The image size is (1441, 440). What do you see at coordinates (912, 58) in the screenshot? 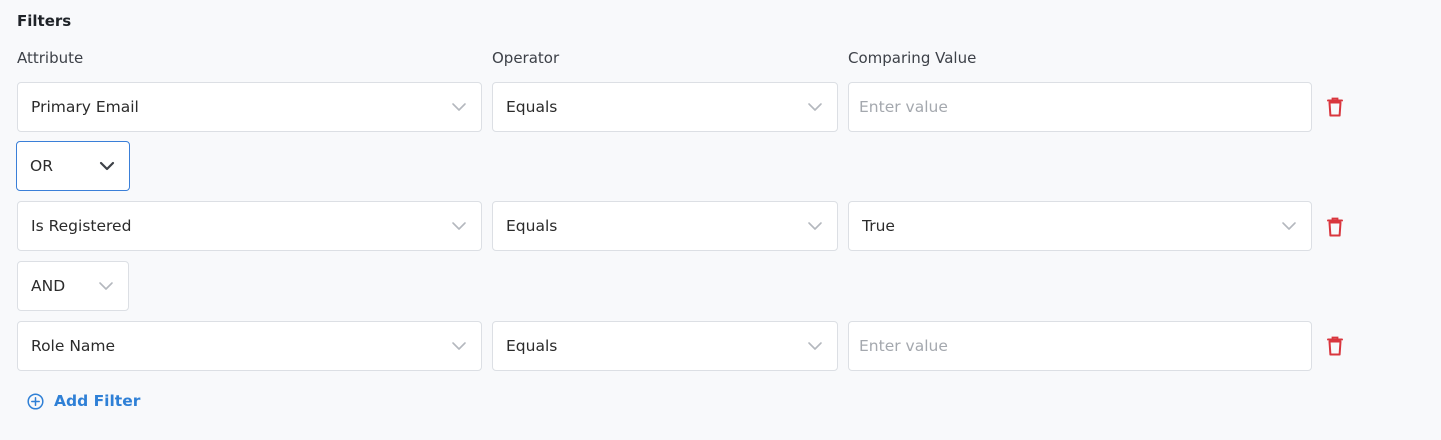
I see `comparing-value-column-label: Comparing Value` at bounding box center [912, 58].